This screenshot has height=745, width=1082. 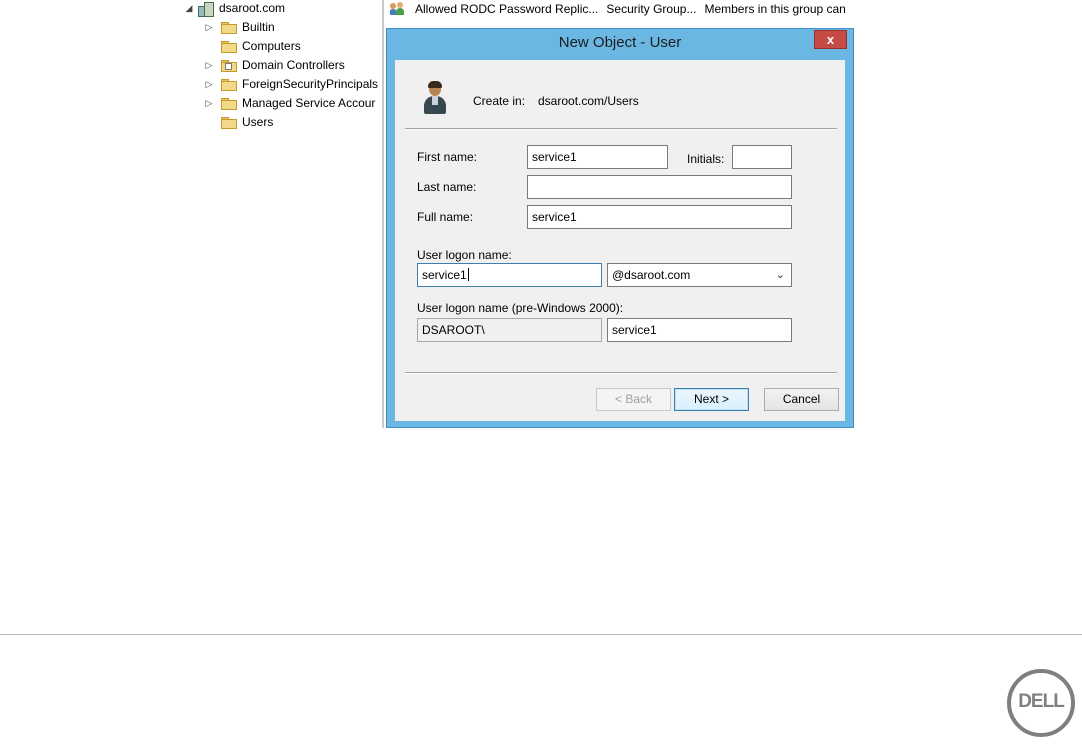 What do you see at coordinates (447, 187) in the screenshot?
I see `last-name-label: Last name:` at bounding box center [447, 187].